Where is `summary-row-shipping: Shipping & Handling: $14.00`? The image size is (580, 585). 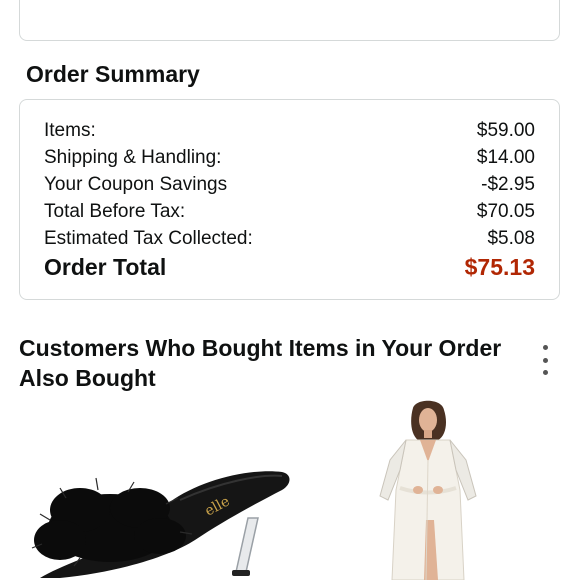 summary-row-shipping: Shipping & Handling: $14.00 is located at coordinates (289, 158).